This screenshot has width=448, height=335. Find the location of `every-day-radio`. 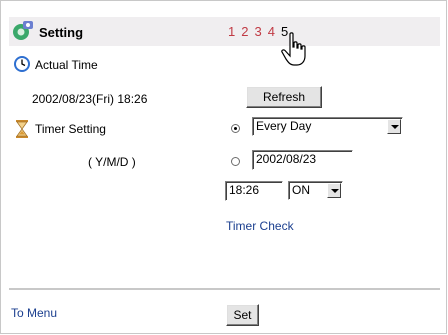

every-day-radio is located at coordinates (235, 128).